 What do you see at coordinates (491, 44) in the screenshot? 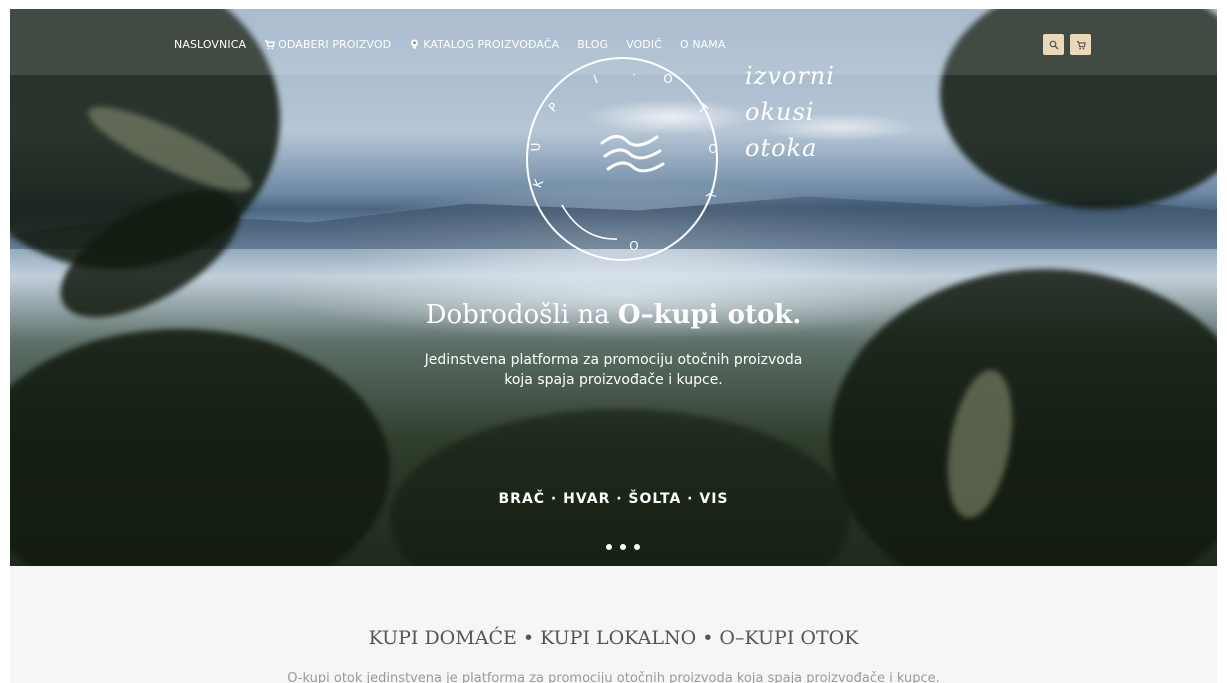
I see `nav-item-label: KATALOG PROIZVOĐAČA` at bounding box center [491, 44].